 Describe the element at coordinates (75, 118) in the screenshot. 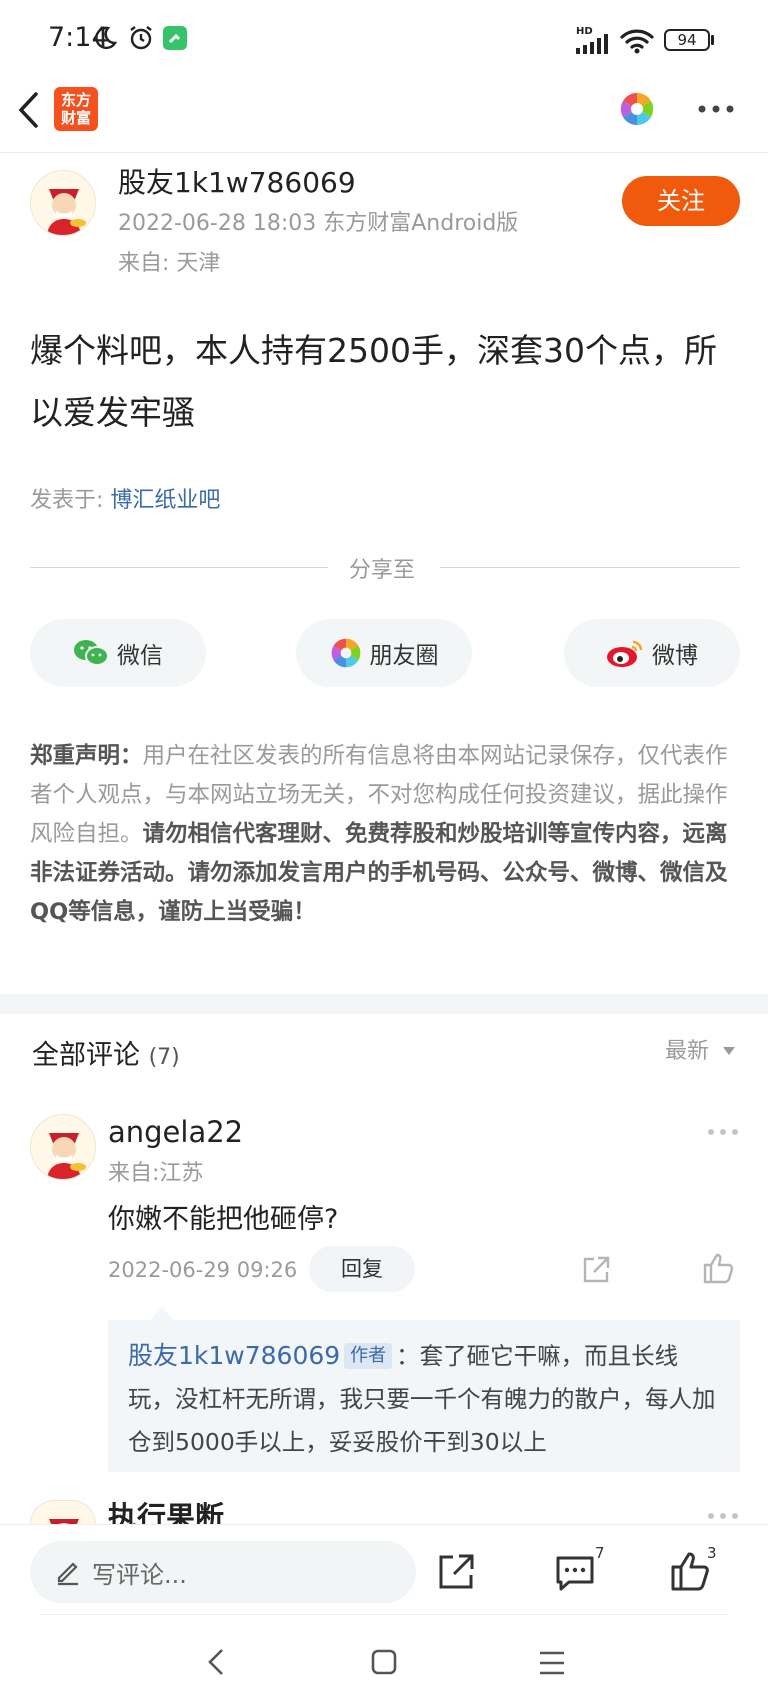

I see `logo-text-bottom: 财富` at that location.